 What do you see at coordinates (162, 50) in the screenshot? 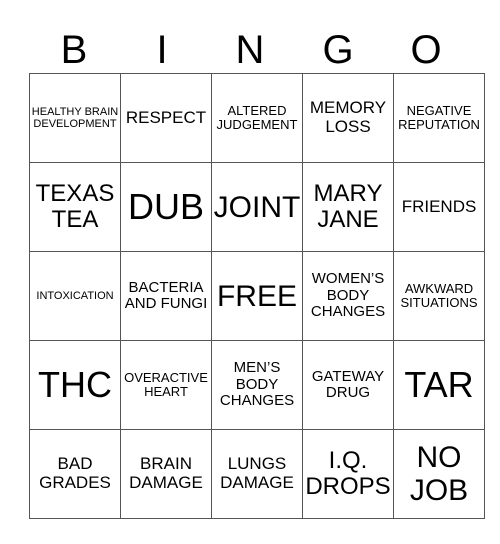
I see `header-letter-i: I` at bounding box center [162, 50].